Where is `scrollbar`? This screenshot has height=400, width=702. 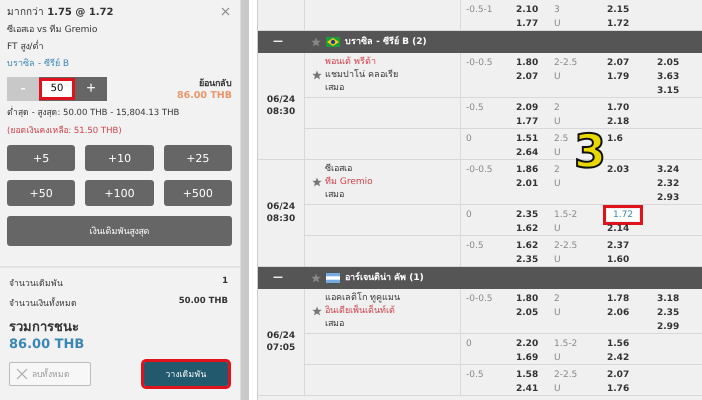
scrollbar is located at coordinates (244, 200).